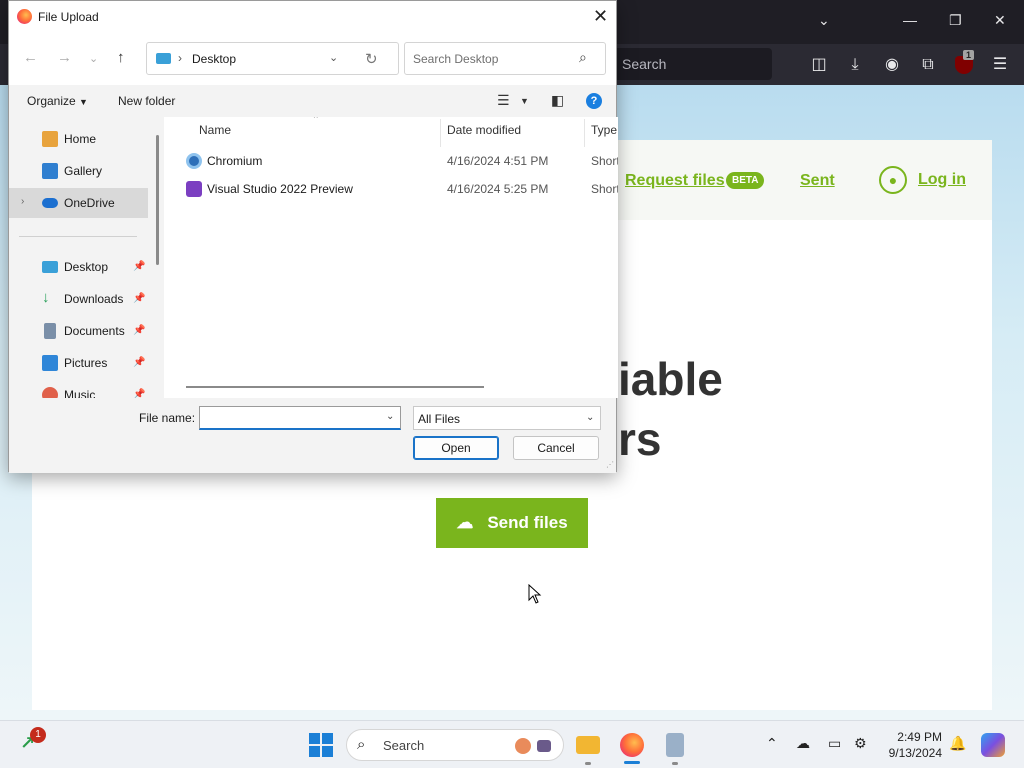  Describe the element at coordinates (632, 762) in the screenshot. I see `active-indicator` at that location.